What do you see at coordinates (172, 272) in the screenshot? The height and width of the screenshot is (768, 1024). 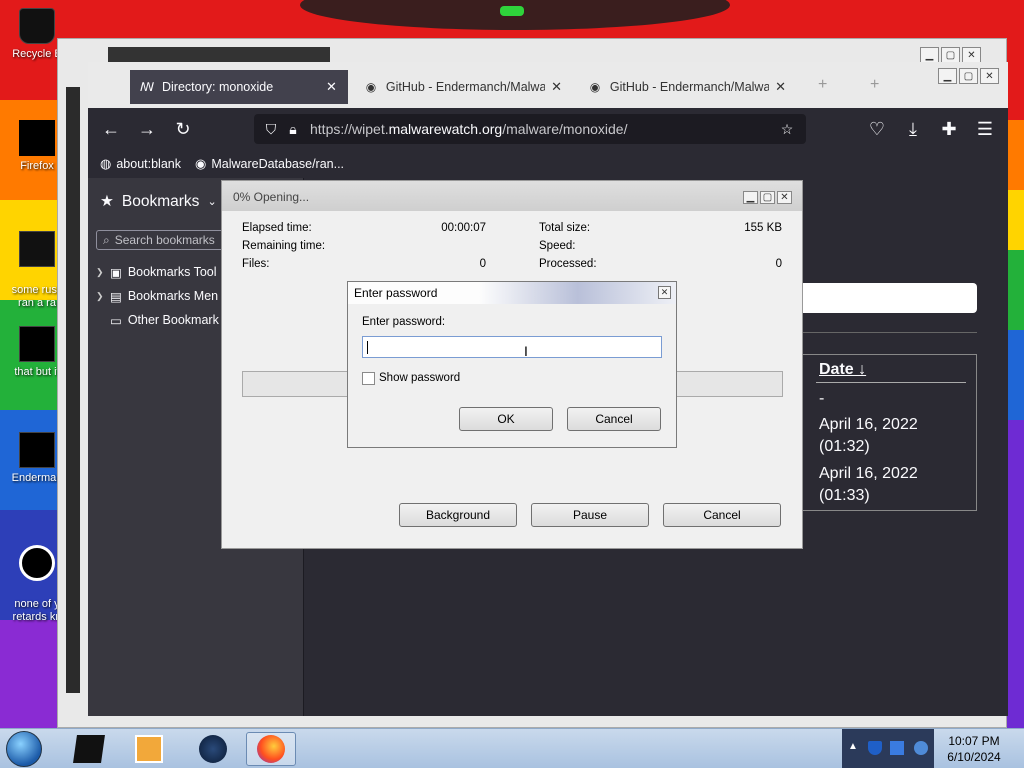 I see `sidebar-item-label: Bookmarks Tool` at bounding box center [172, 272].